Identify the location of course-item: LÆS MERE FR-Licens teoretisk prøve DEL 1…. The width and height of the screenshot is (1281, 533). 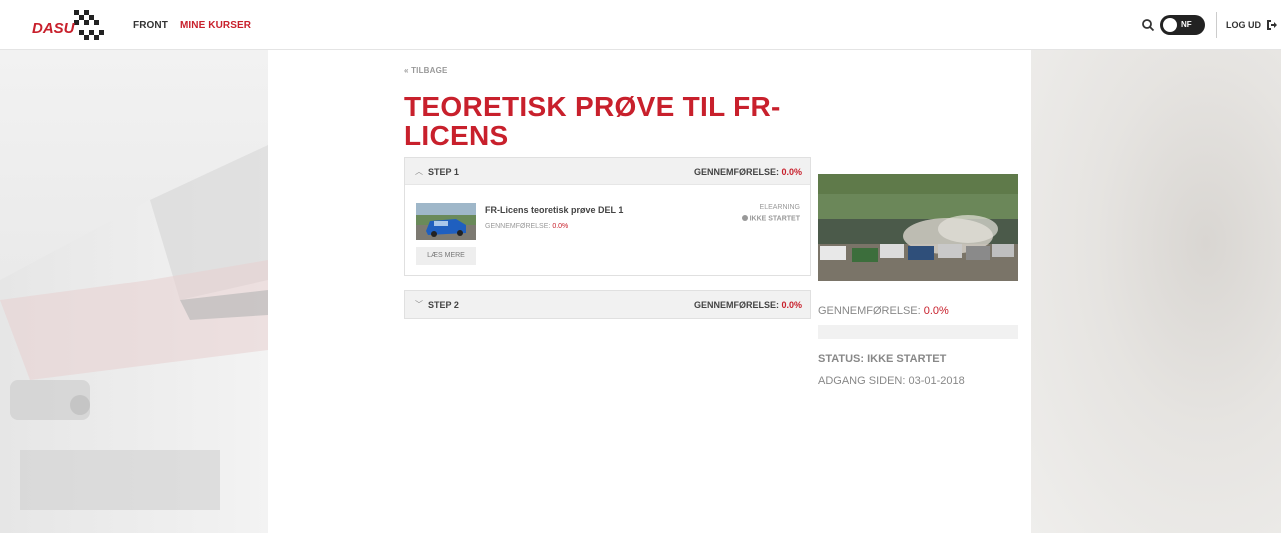
(607, 230).